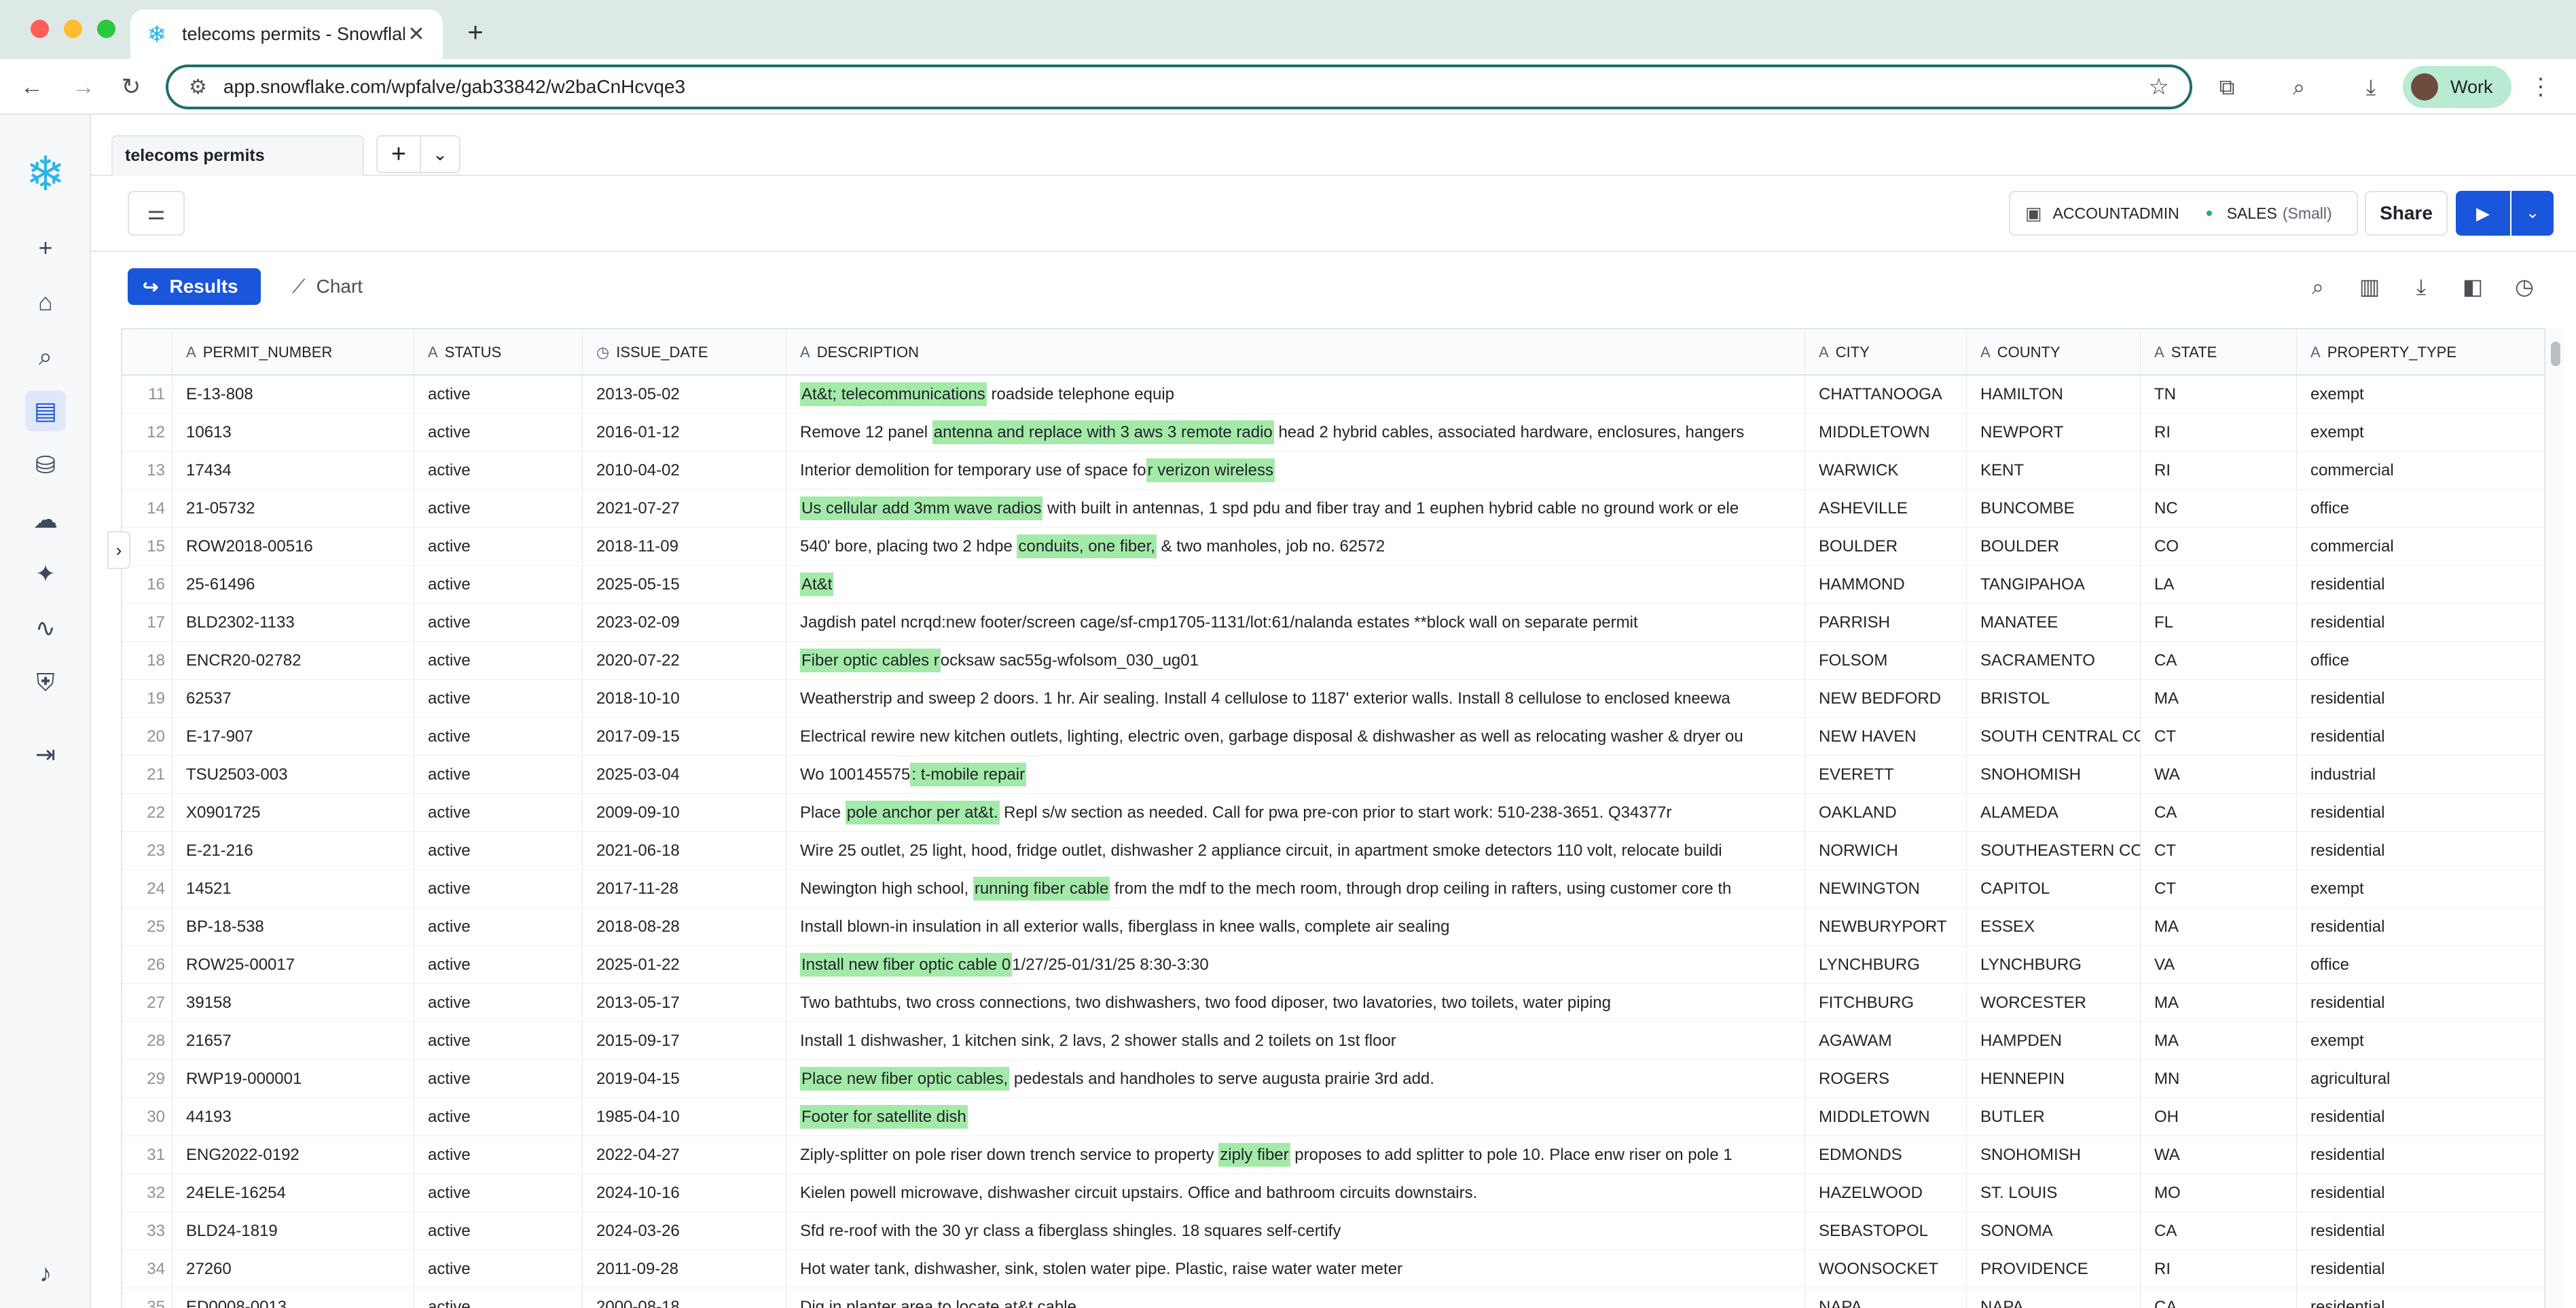 The height and width of the screenshot is (1308, 2576). What do you see at coordinates (293, 584) in the screenshot?
I see `cell-permit-number: 25-61496` at bounding box center [293, 584].